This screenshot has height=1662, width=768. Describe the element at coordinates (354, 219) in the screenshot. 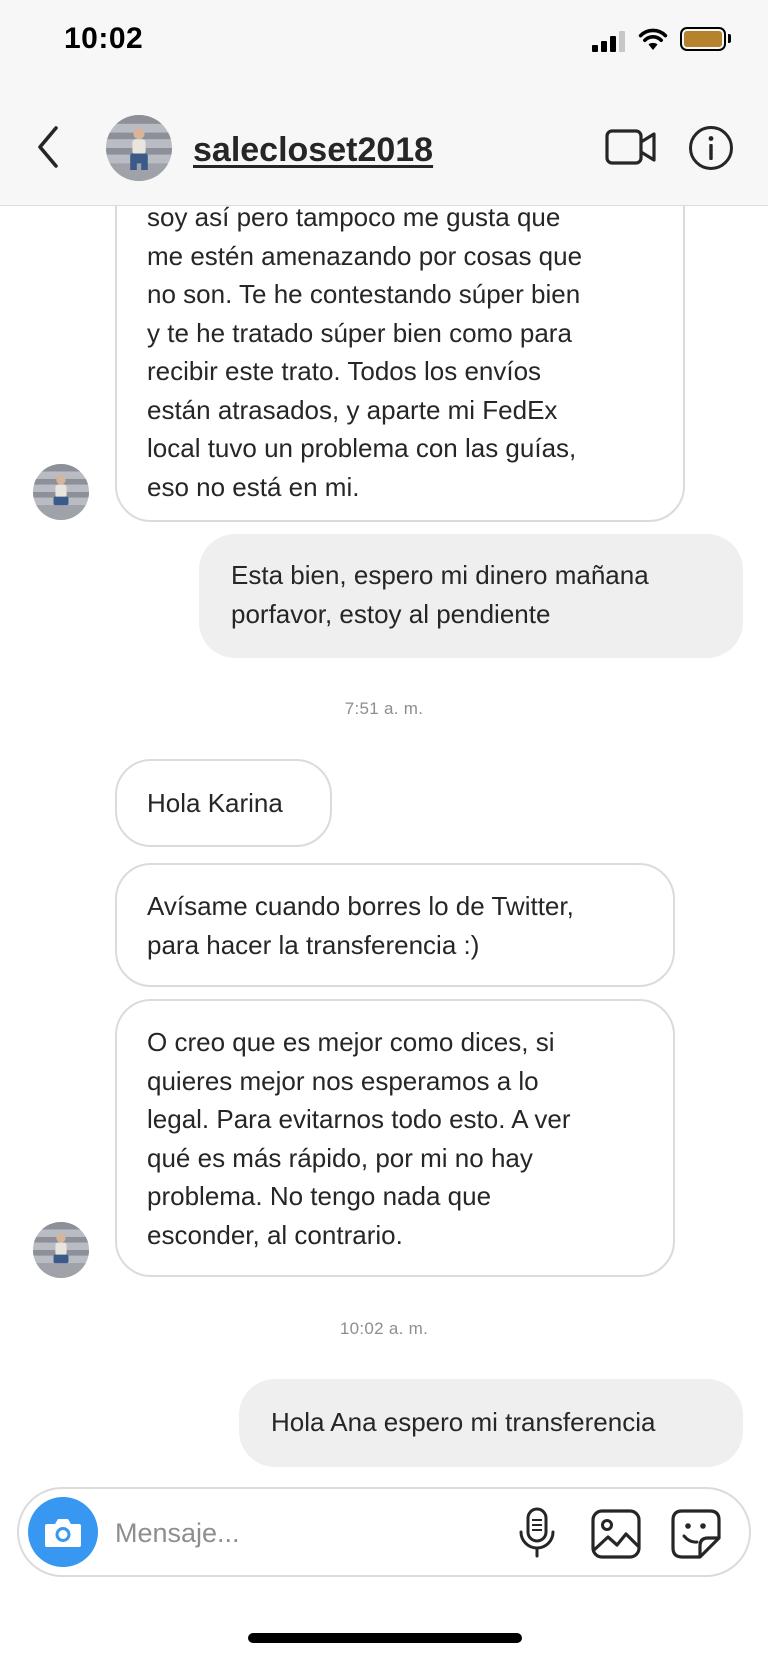

I see `message-line: soy así pero tampoco me gusta que` at that location.